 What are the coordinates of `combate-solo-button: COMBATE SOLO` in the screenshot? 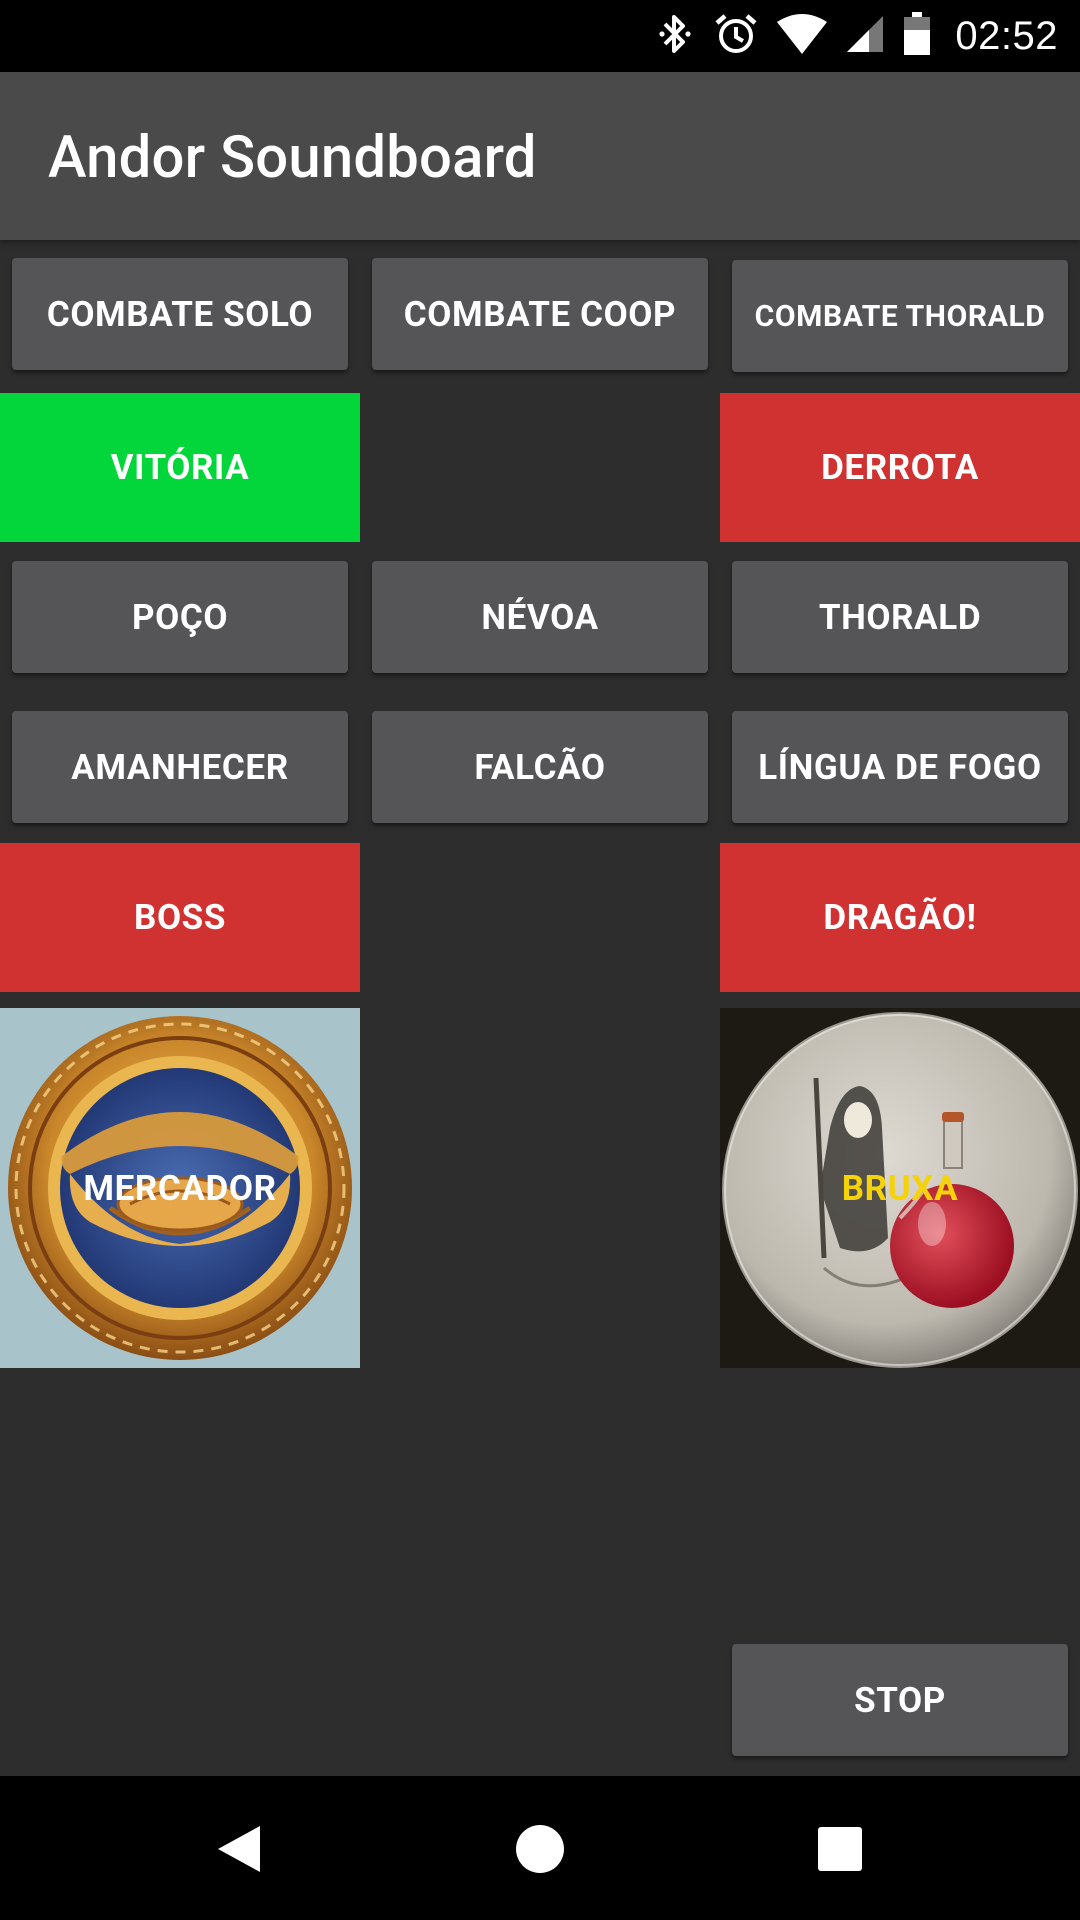 It's located at (180, 314).